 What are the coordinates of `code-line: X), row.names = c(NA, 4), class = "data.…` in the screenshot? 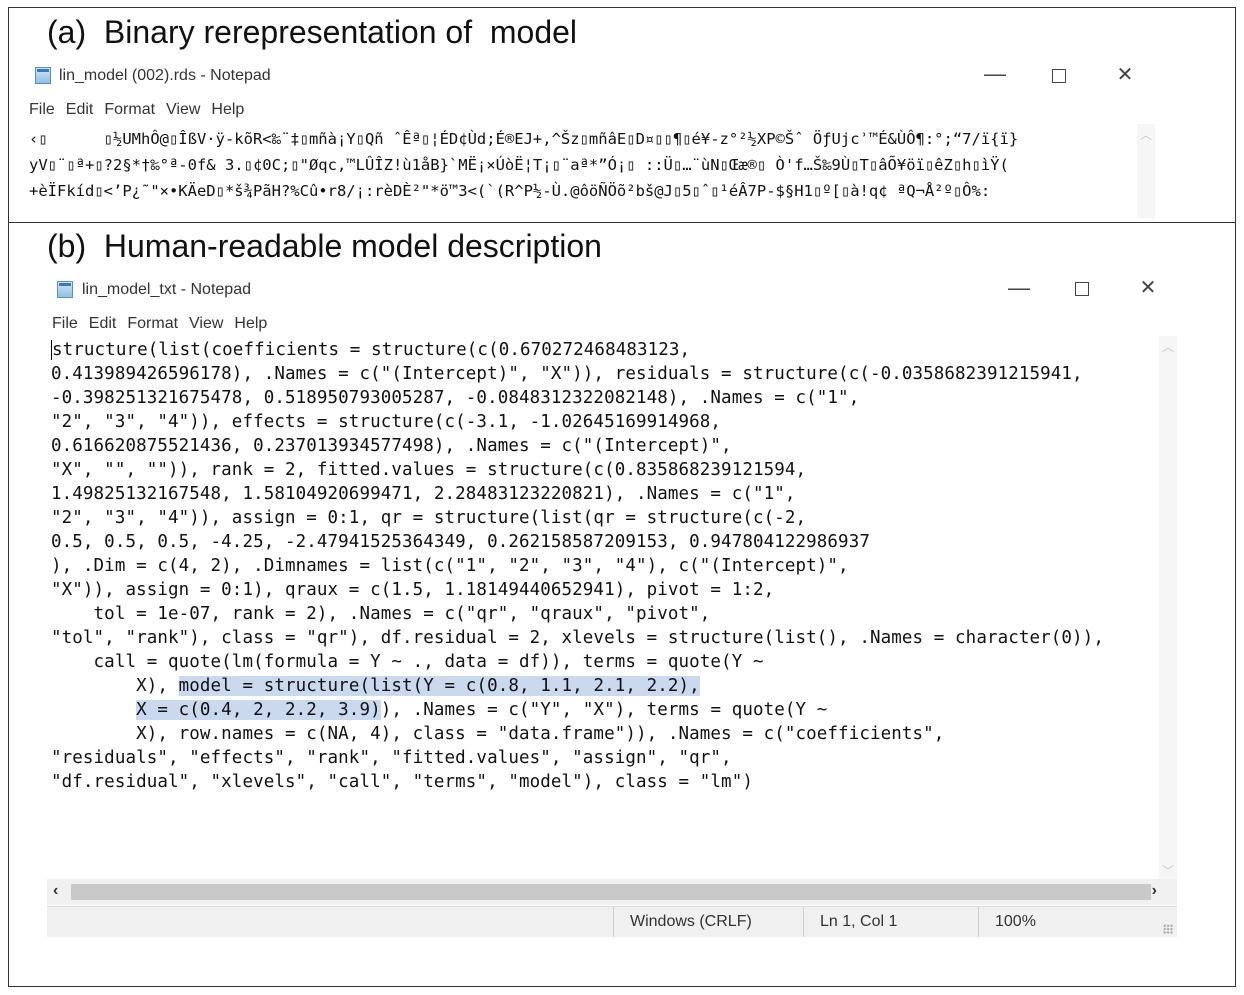 It's located at (498, 734).